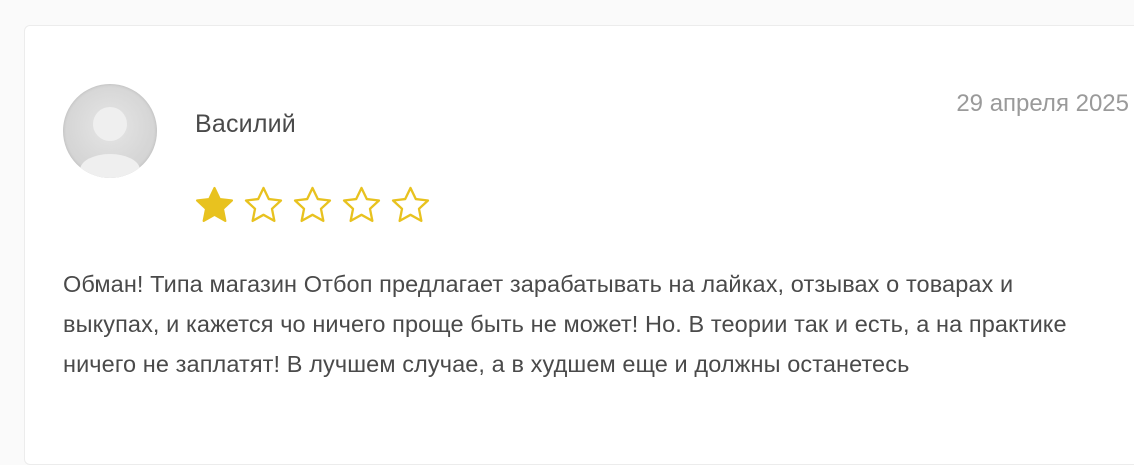  What do you see at coordinates (245, 124) in the screenshot?
I see `review-author: Василий` at bounding box center [245, 124].